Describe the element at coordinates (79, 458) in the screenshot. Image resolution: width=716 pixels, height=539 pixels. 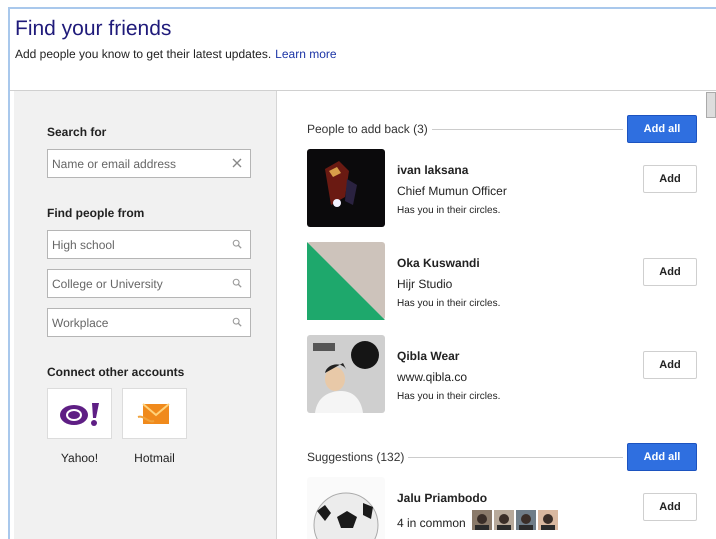
I see `account-label: Yahoo!` at that location.